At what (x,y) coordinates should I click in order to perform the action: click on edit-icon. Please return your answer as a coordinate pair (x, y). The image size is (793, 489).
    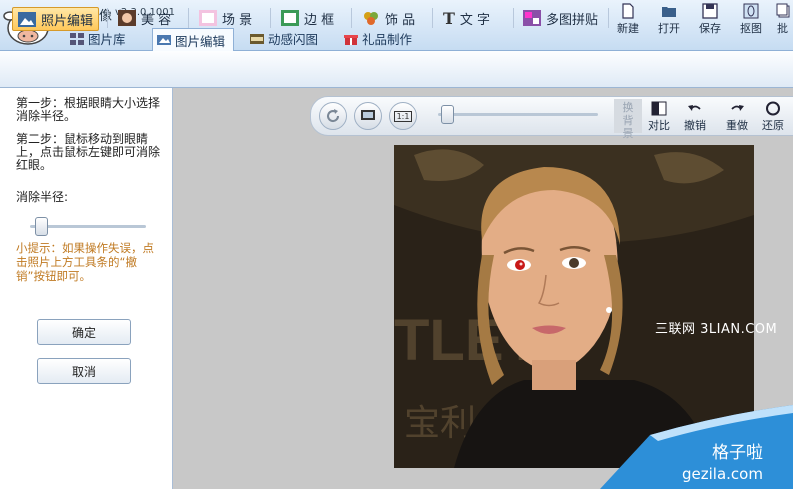
    Looking at the image, I should click on (164, 40).